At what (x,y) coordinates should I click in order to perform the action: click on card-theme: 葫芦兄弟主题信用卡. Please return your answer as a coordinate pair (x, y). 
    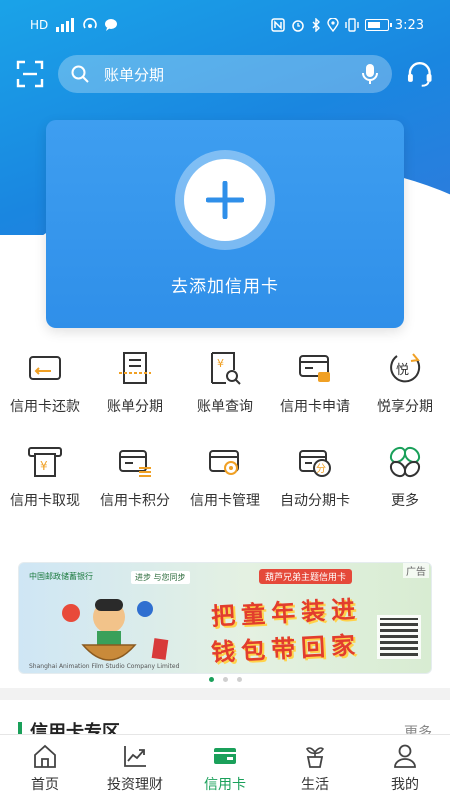
    Looking at the image, I should click on (306, 576).